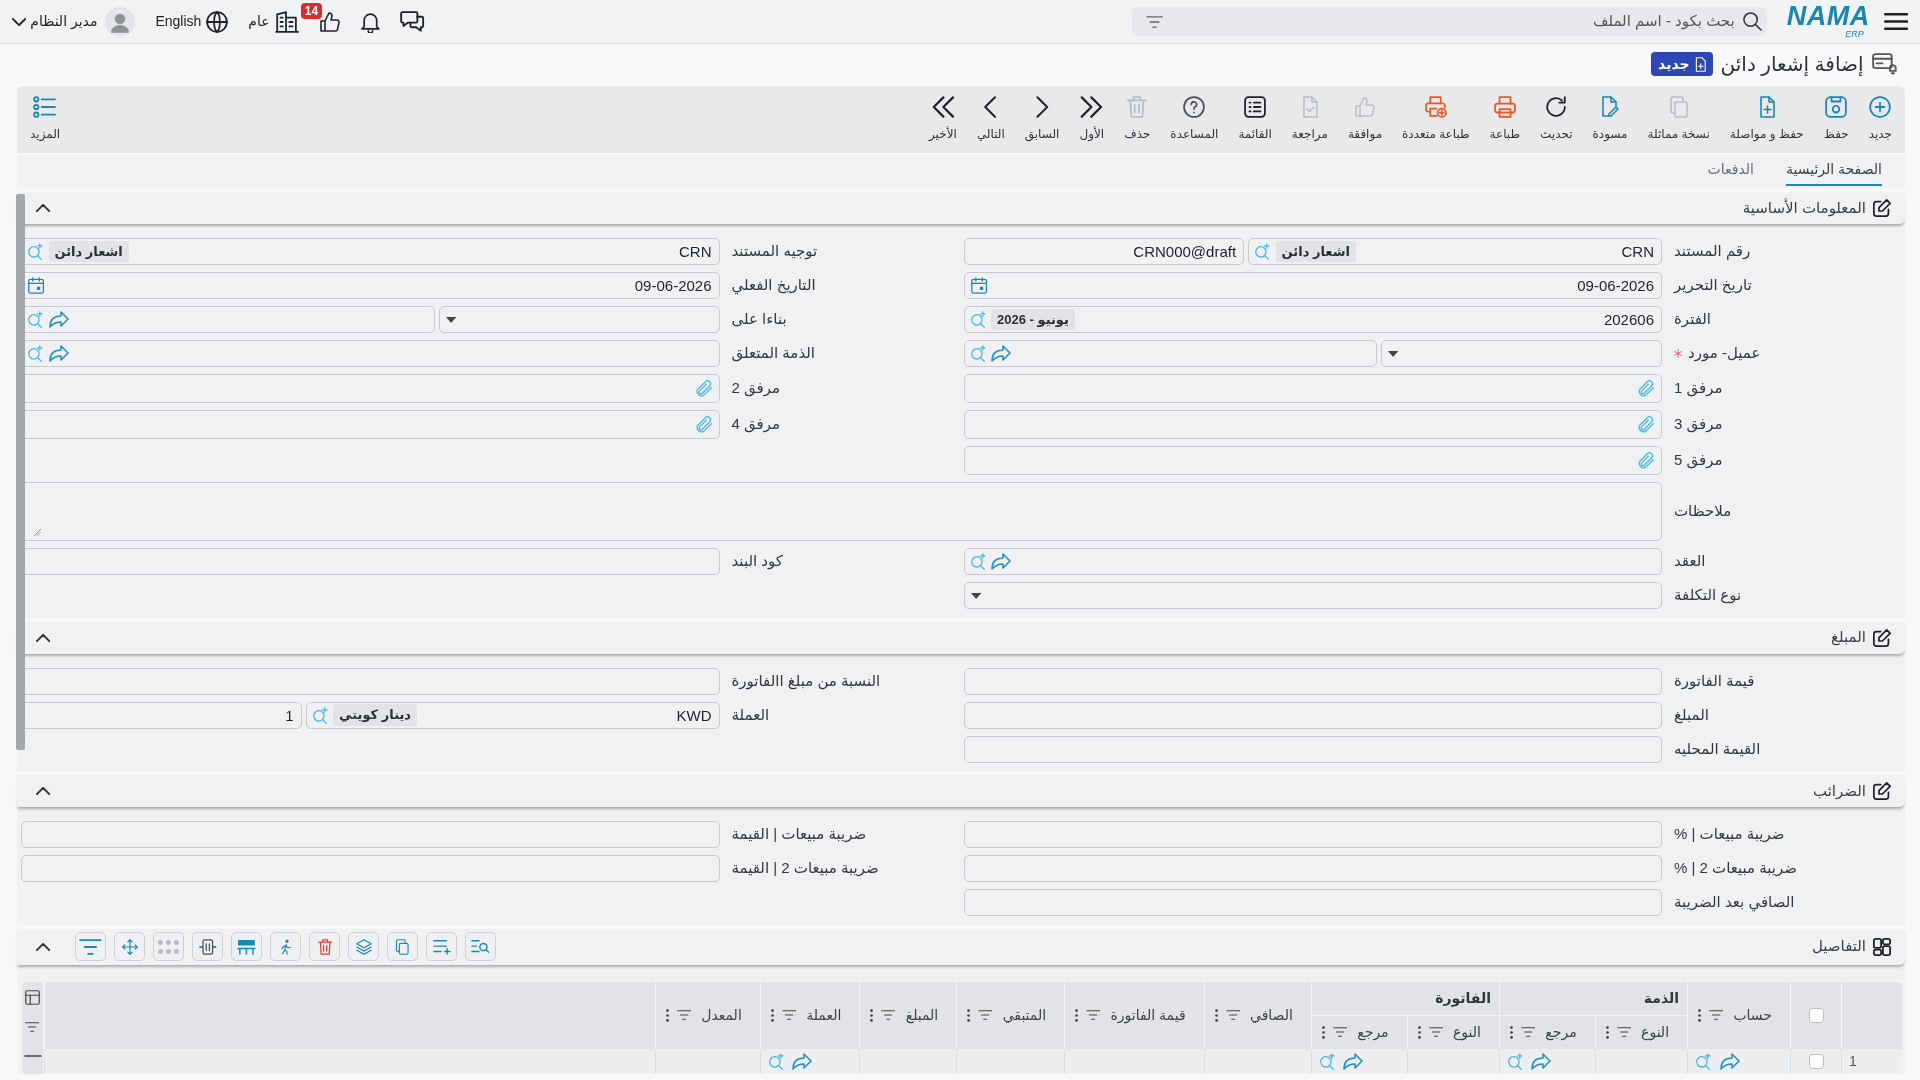 Image resolution: width=1920 pixels, height=1080 pixels. What do you see at coordinates (1170, 353) in the screenshot?
I see `lookup-field` at bounding box center [1170, 353].